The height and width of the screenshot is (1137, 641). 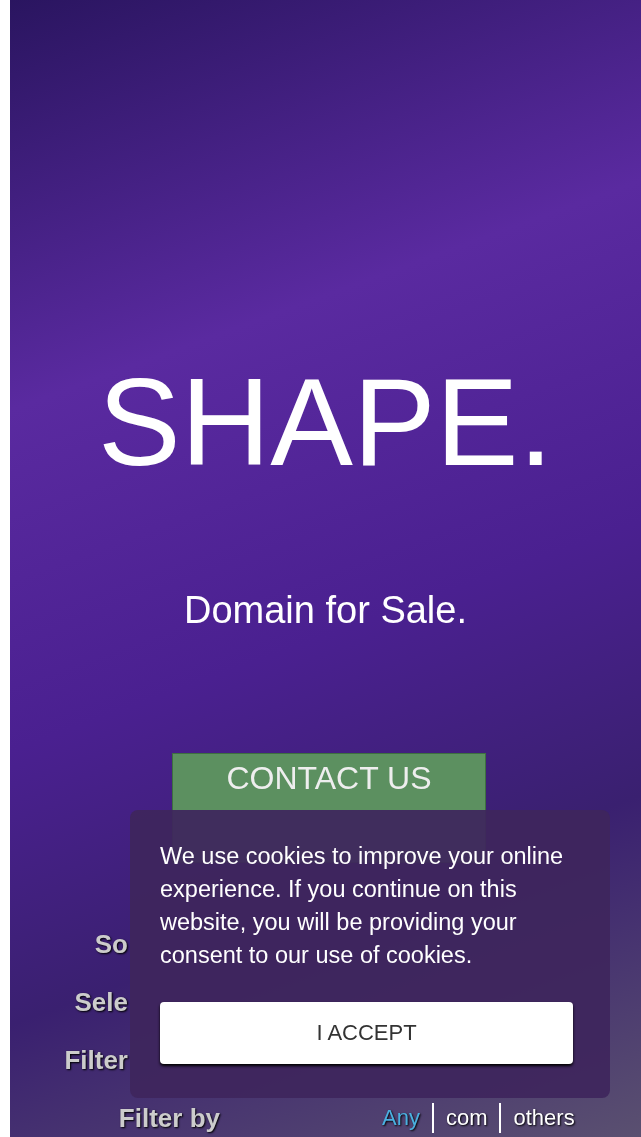 I want to click on accept-button: I ACCEPT, so click(x=366, y=1033).